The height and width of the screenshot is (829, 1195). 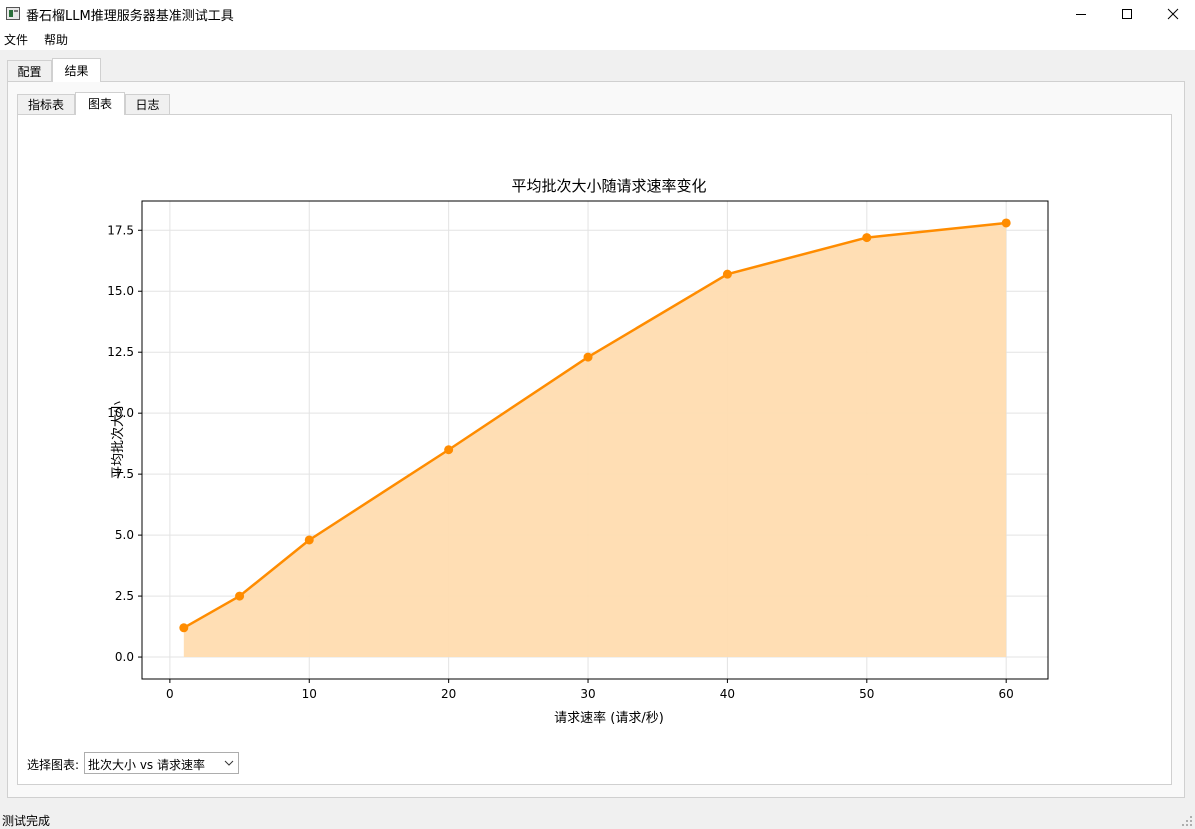 I want to click on chart-selector-dropdown: 批次大小 vs 请求速率, so click(x=161, y=763).